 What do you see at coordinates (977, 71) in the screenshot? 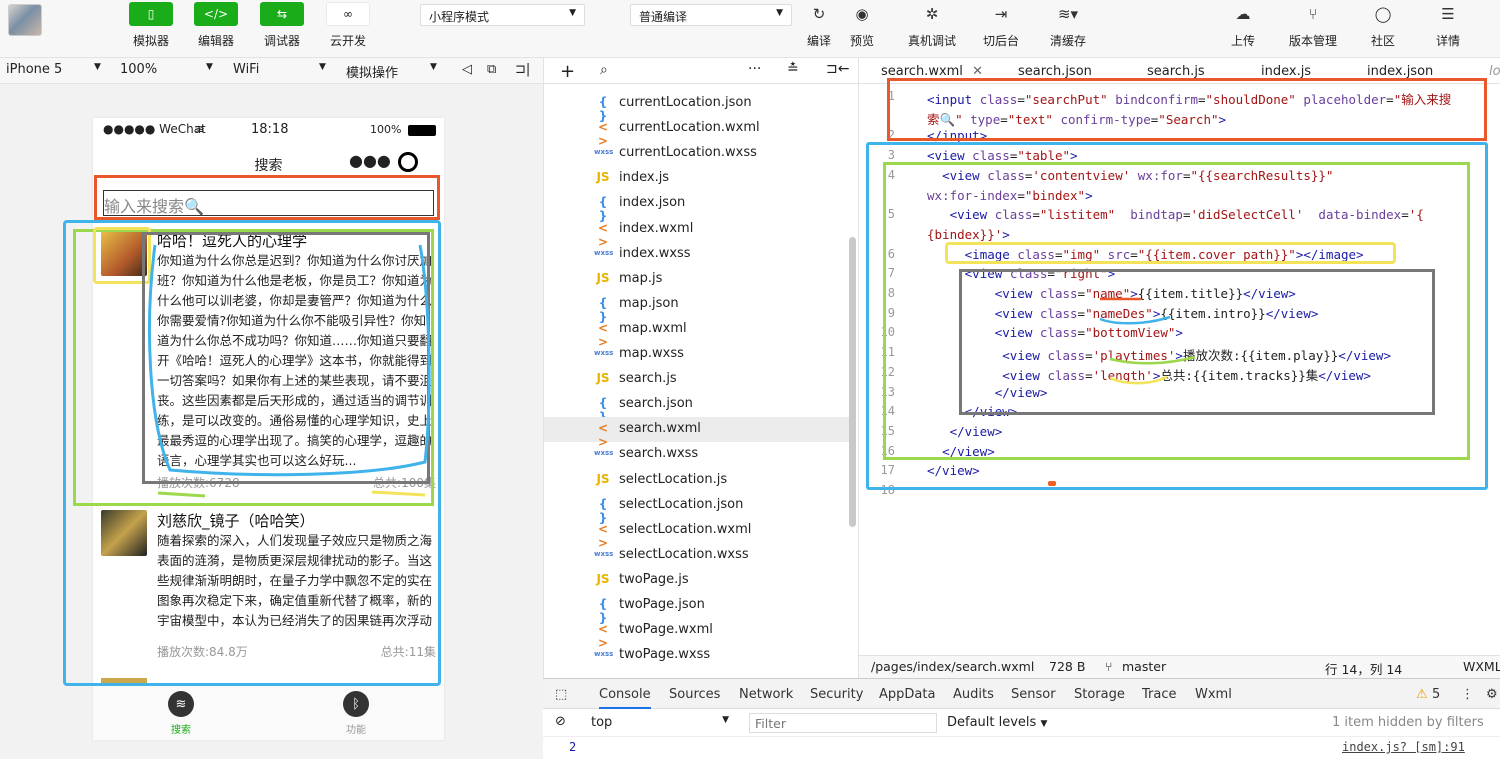
I see `close-icon: ✕` at bounding box center [977, 71].